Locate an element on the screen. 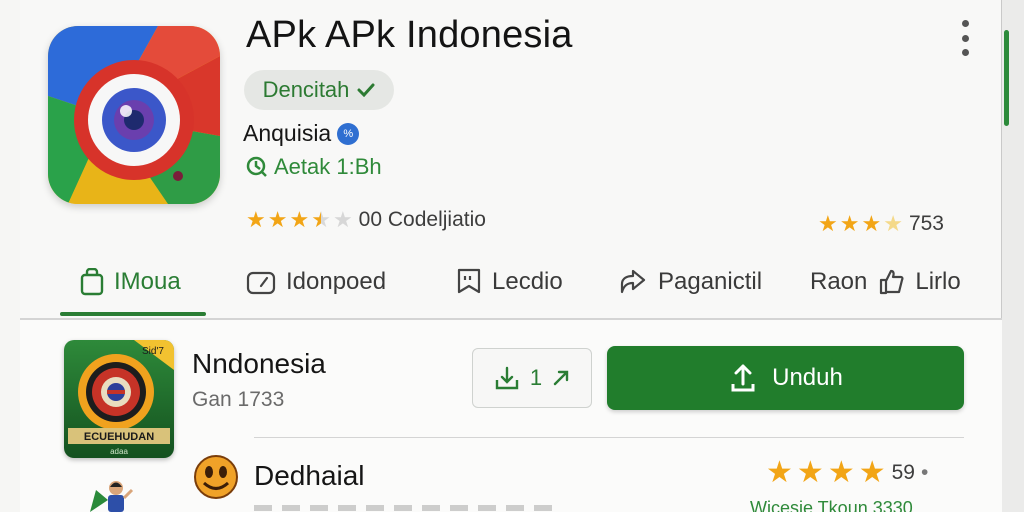 Image resolution: width=1024 pixels, height=512 pixels. update-info: Aetak 1:Bh is located at coordinates (314, 167).